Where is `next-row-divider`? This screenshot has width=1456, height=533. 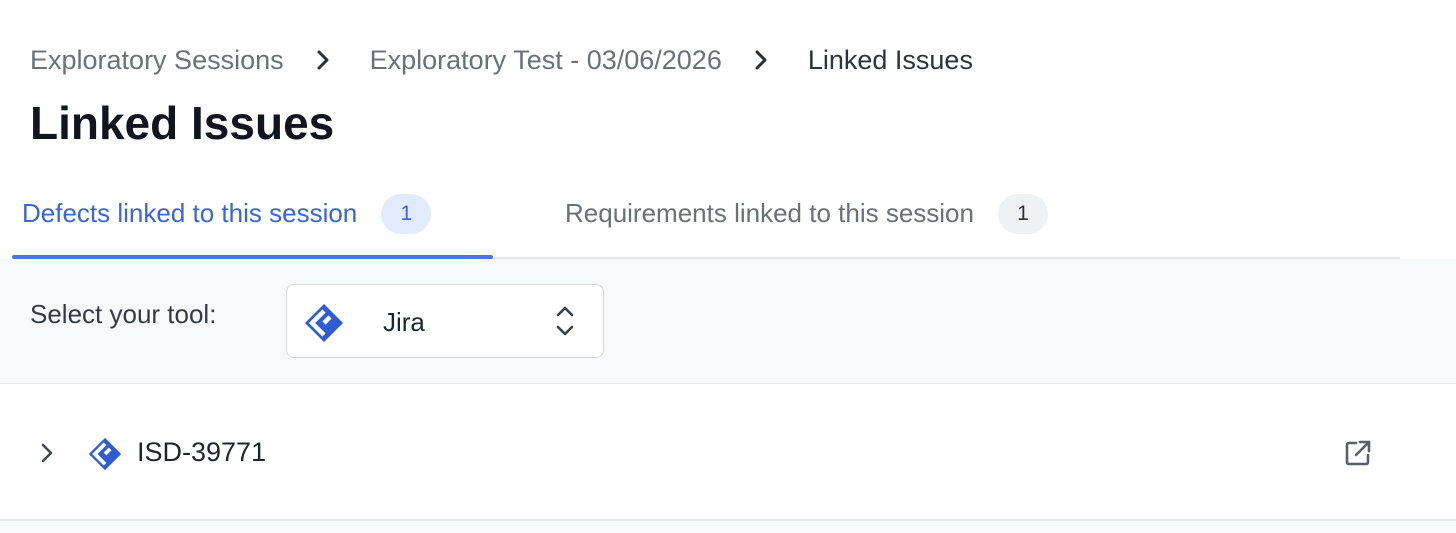
next-row-divider is located at coordinates (728, 527).